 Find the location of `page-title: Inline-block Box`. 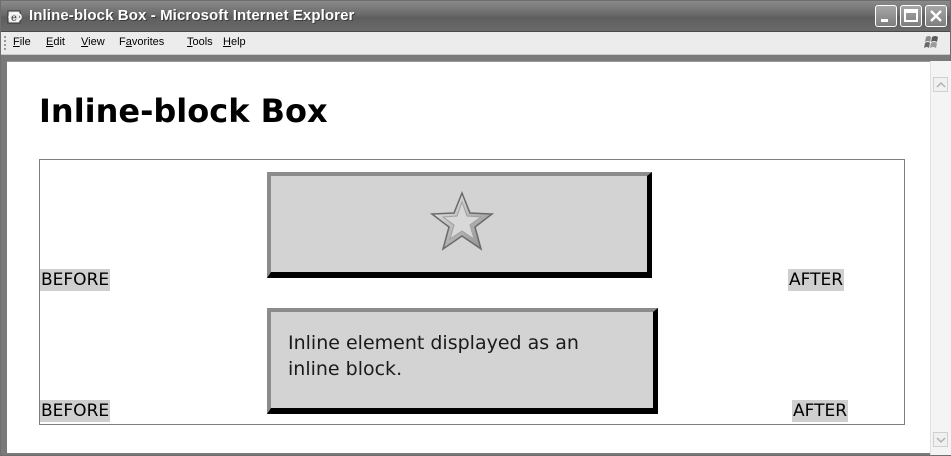

page-title: Inline-block Box is located at coordinates (183, 111).